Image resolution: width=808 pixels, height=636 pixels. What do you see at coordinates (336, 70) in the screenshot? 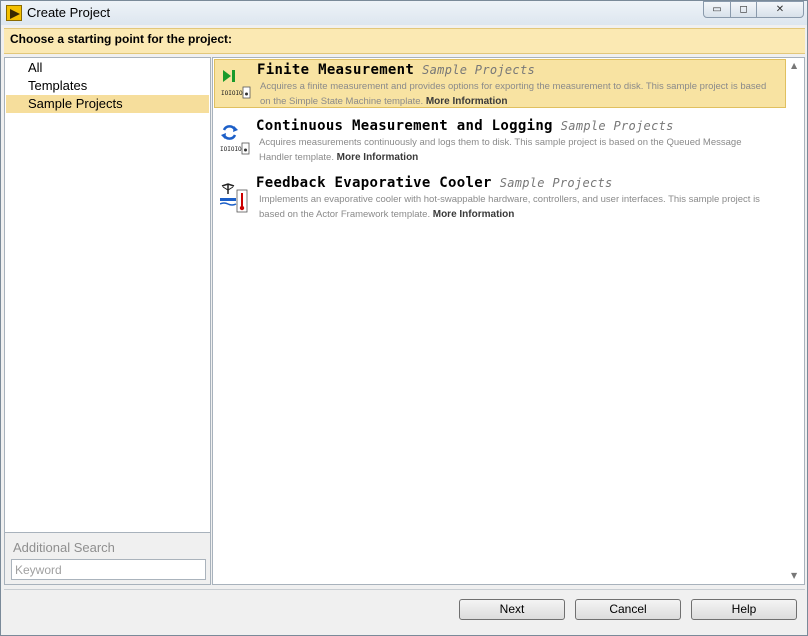
I see `project-title-text: Finite Measurement` at bounding box center [336, 70].